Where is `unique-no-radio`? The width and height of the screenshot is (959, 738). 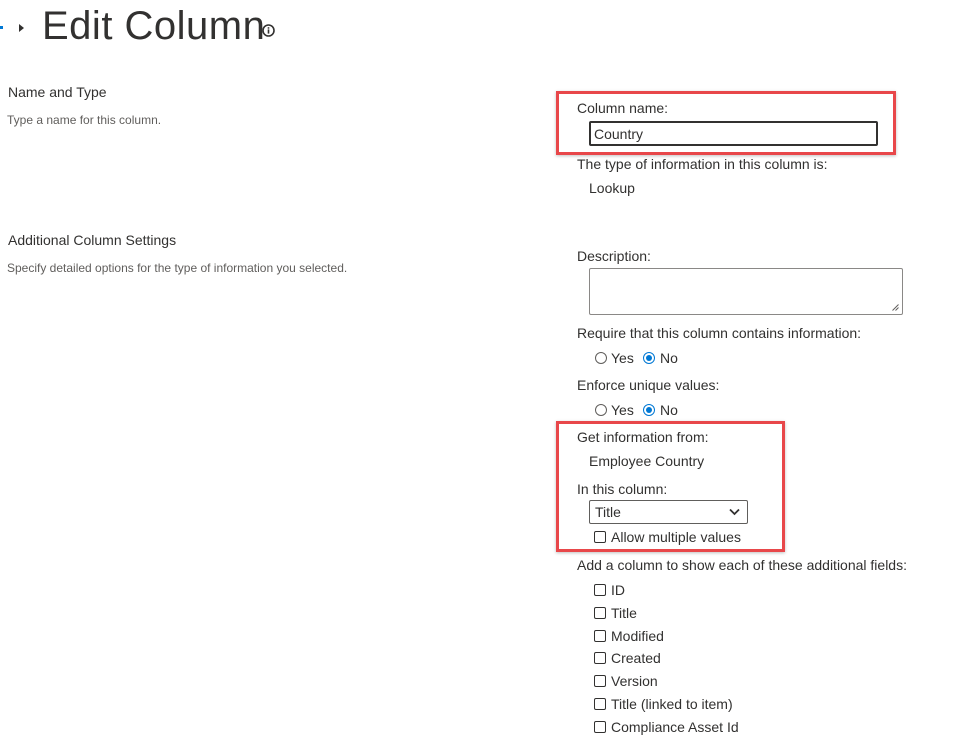 unique-no-radio is located at coordinates (649, 410).